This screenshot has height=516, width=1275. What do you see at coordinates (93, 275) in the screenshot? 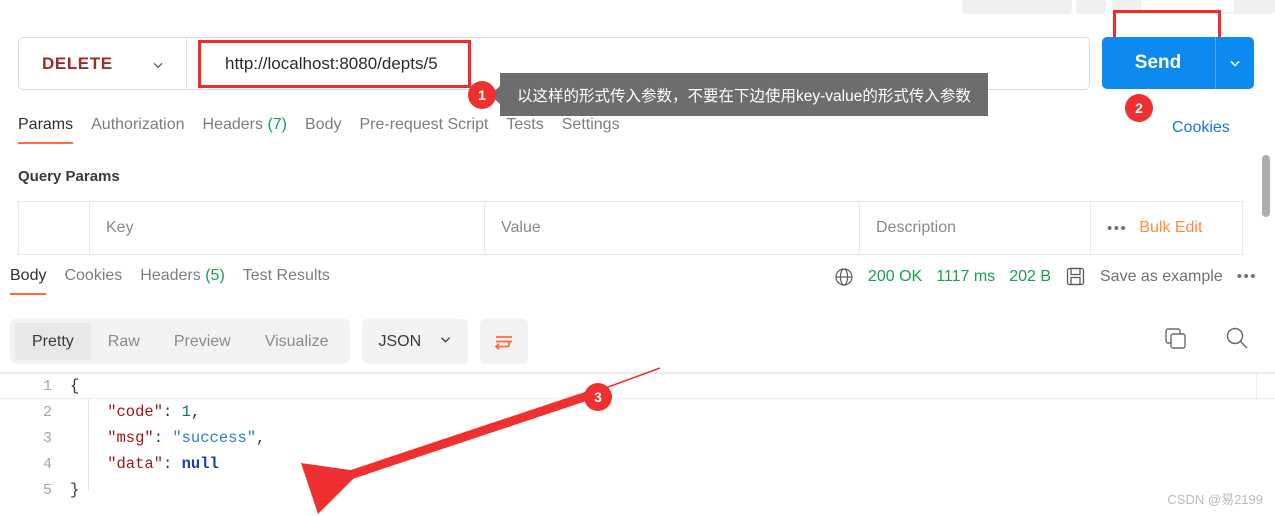
I see `tab-label: Cookies` at bounding box center [93, 275].